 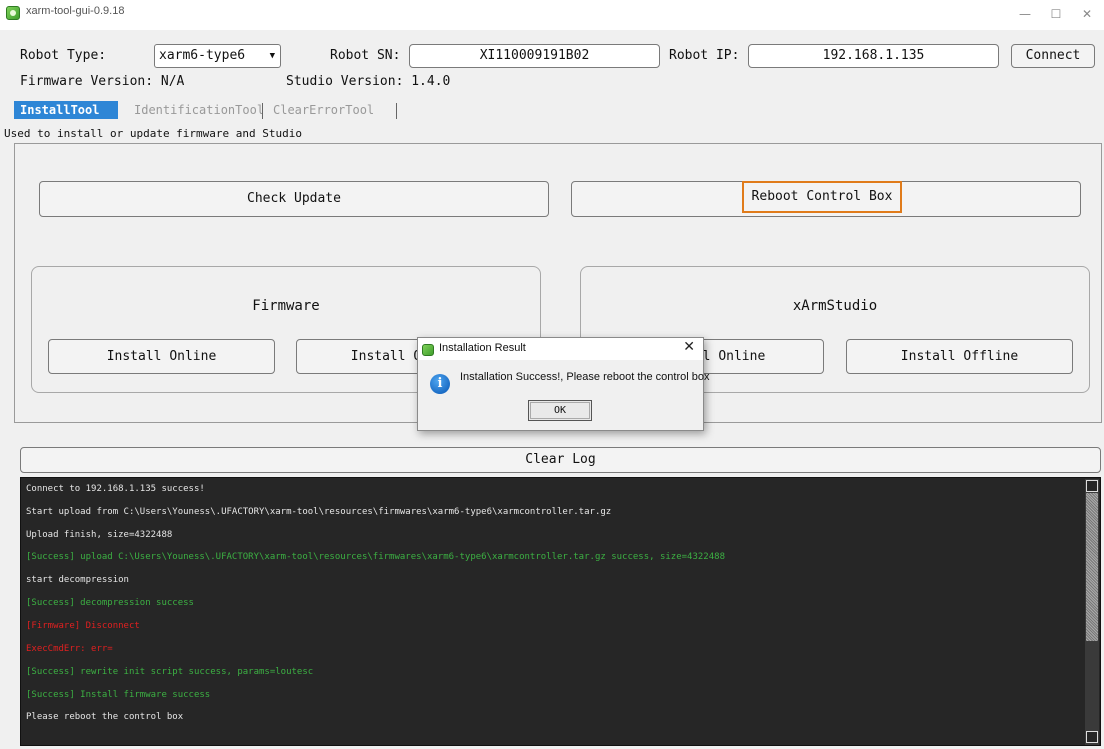 I want to click on dialog-close-icon: ✕, so click(x=689, y=347).